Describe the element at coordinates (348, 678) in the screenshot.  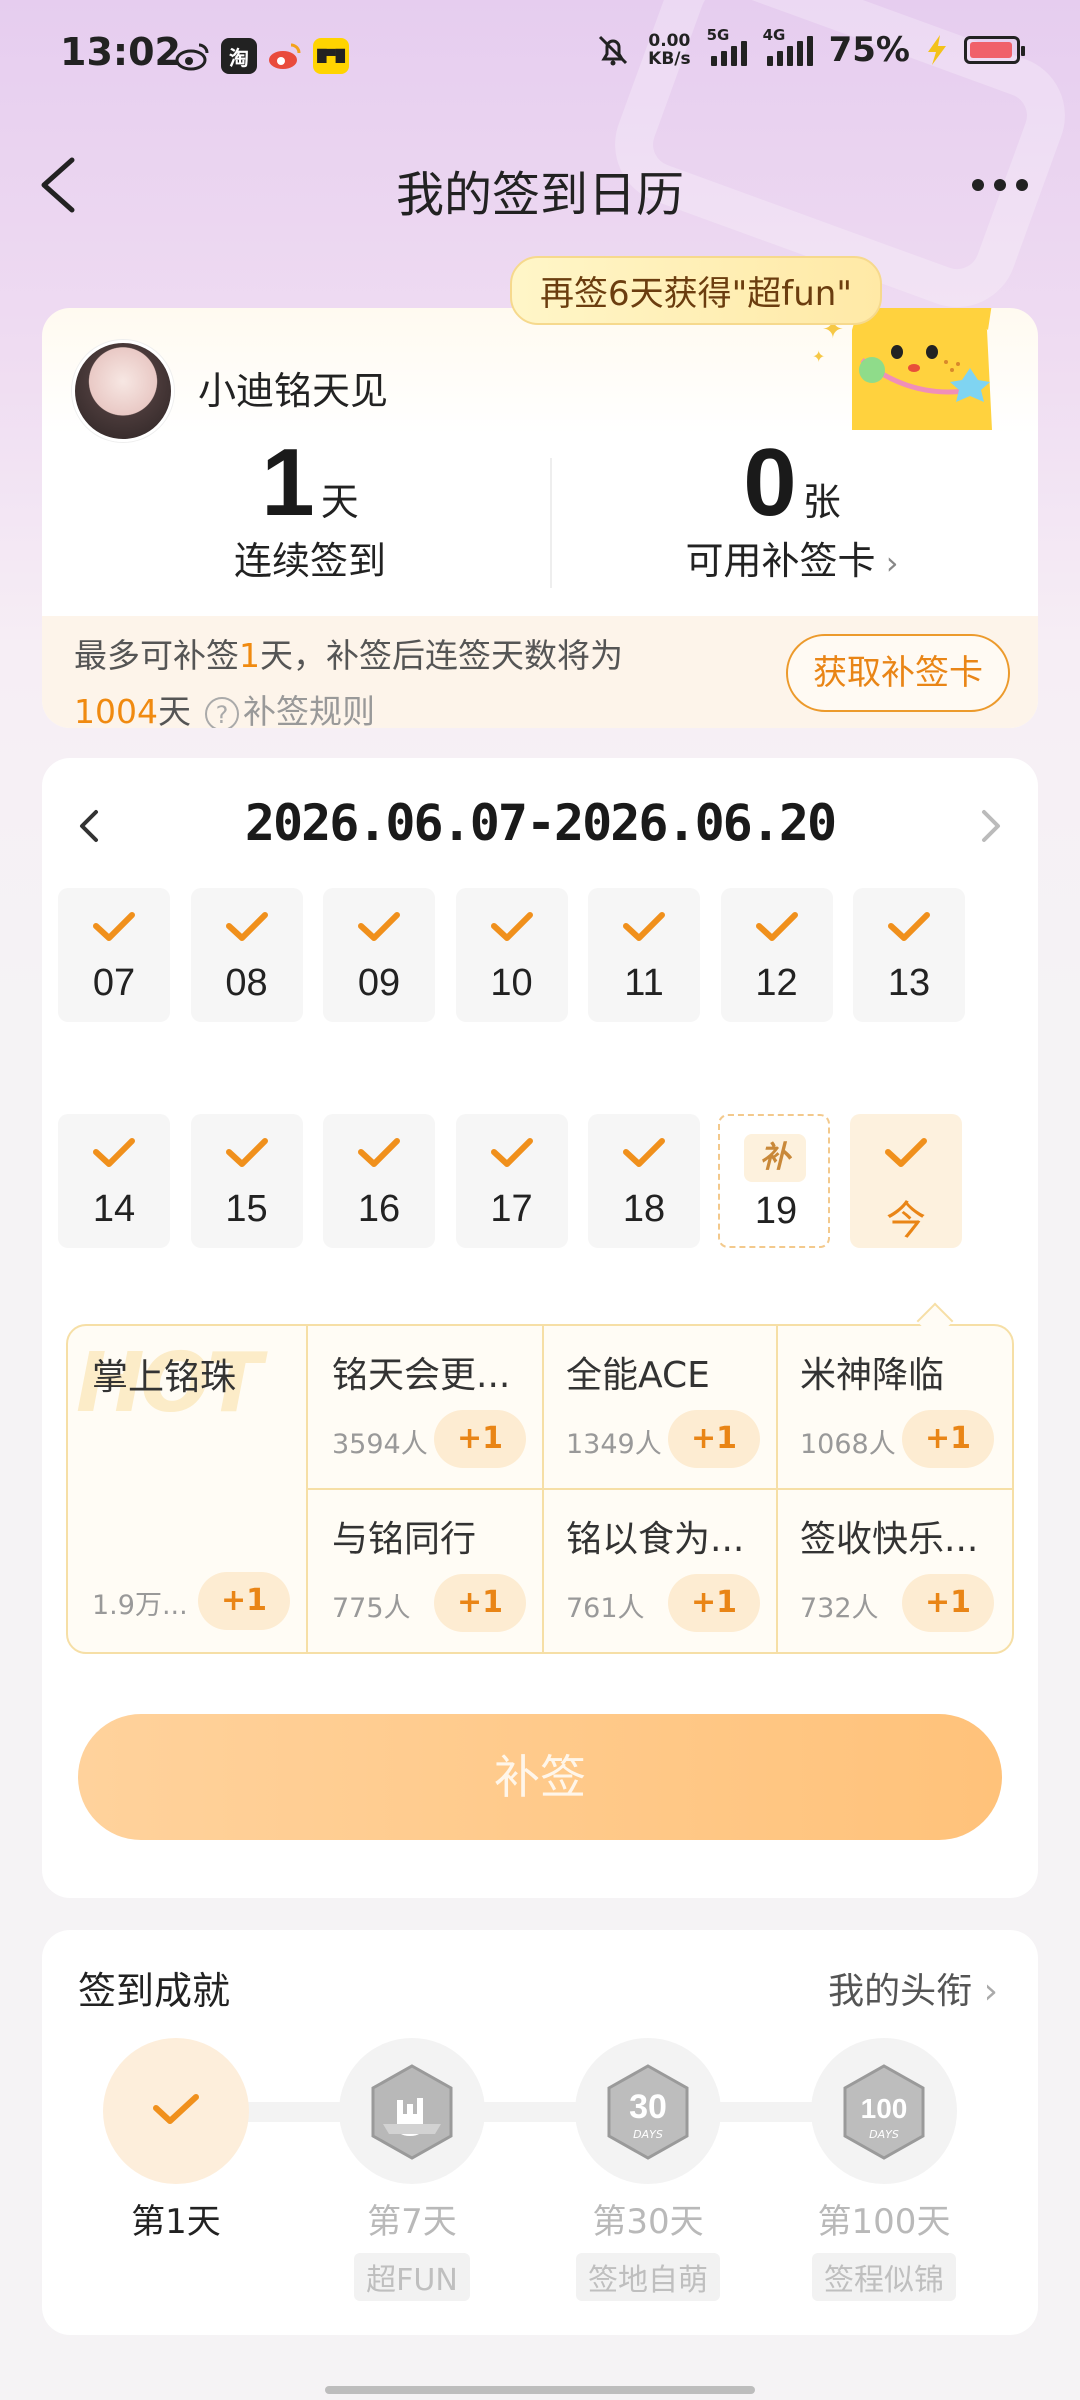
I see `resign-info-text: 最多可补签1天，补签后连签天数将为 1004天? 补签规则` at that location.